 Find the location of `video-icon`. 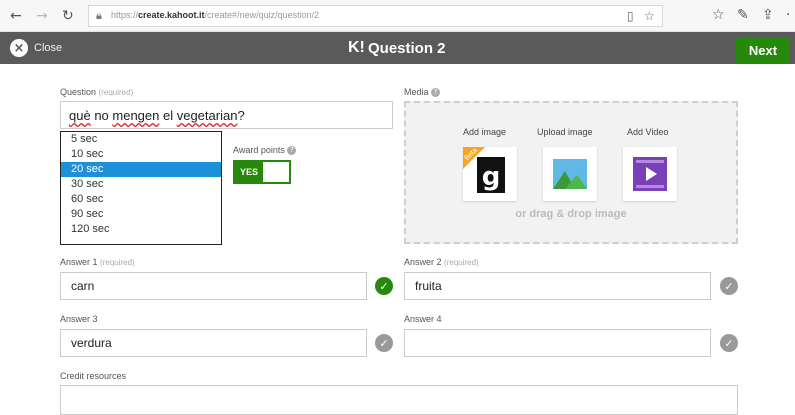

video-icon is located at coordinates (650, 174).